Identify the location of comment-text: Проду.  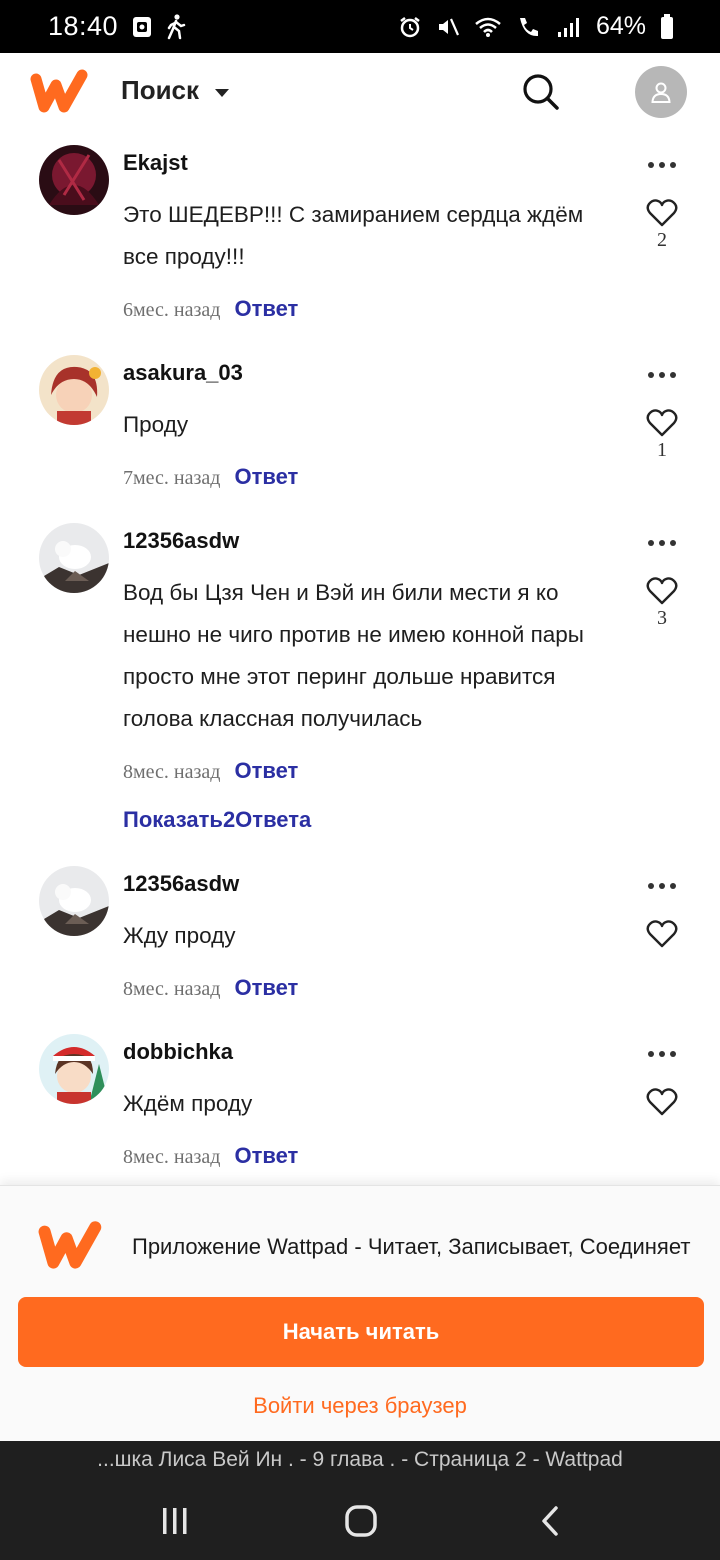
(156, 424).